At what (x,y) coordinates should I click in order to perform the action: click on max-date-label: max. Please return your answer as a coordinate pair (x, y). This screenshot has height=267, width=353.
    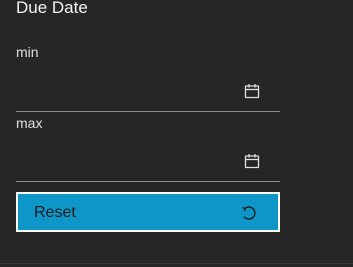
    Looking at the image, I should click on (29, 123).